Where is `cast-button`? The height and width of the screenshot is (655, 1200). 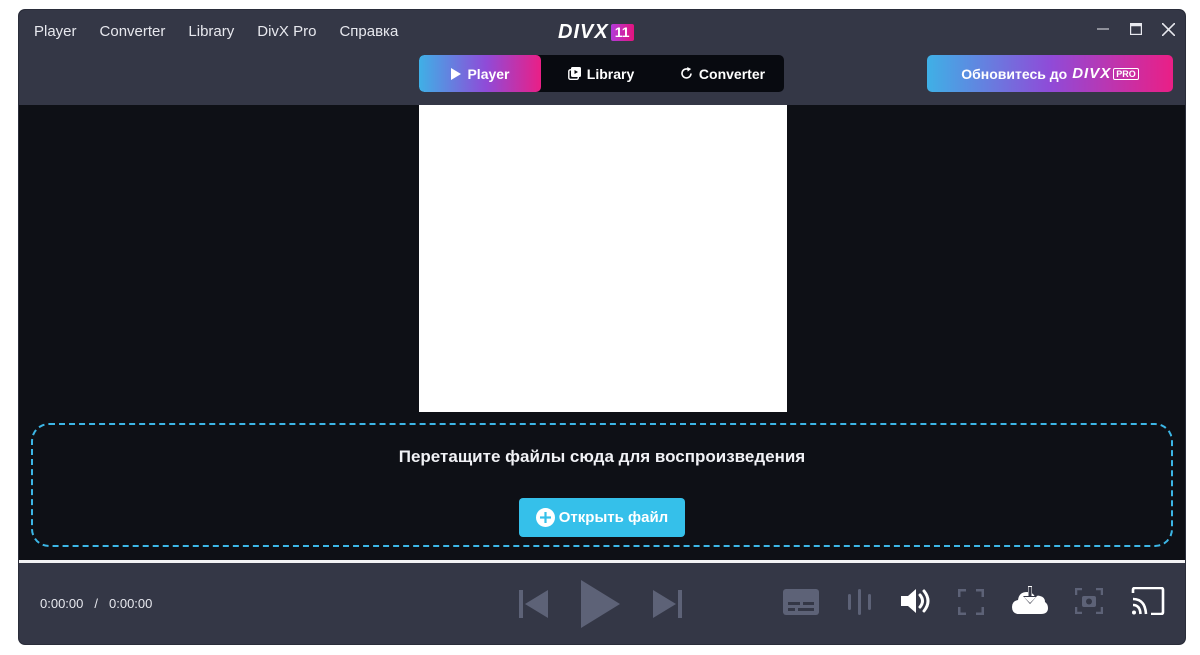 cast-button is located at coordinates (1148, 601).